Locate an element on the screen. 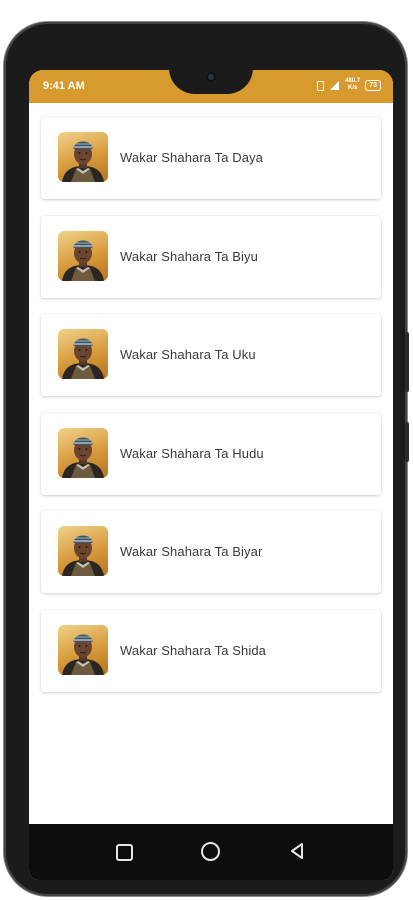 Image resolution: width=413 pixels, height=900 pixels. recents-square-icon is located at coordinates (124, 852).